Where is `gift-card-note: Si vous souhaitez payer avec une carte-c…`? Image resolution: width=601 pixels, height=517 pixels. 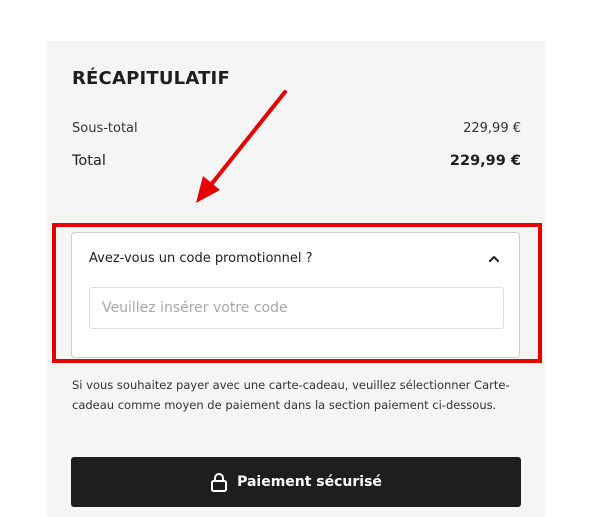 gift-card-note: Si vous souhaitez payer avec une carte-c… is located at coordinates (291, 395).